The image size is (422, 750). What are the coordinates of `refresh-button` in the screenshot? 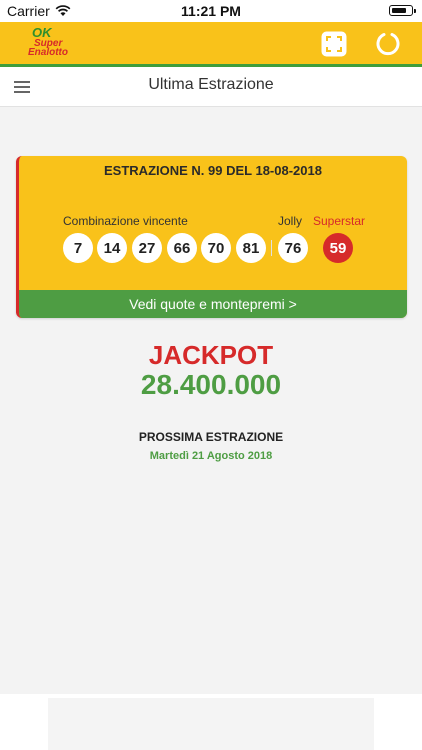 It's located at (388, 44).